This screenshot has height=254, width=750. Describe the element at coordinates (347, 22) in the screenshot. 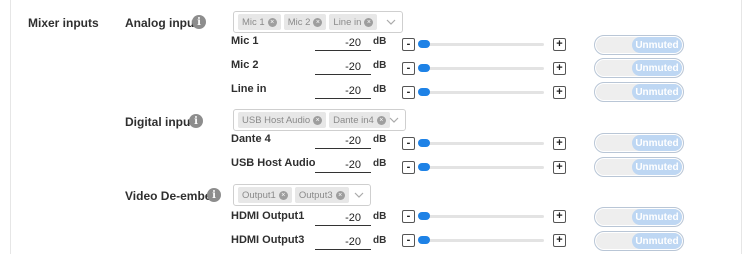

I see `chip-label: Line in` at that location.